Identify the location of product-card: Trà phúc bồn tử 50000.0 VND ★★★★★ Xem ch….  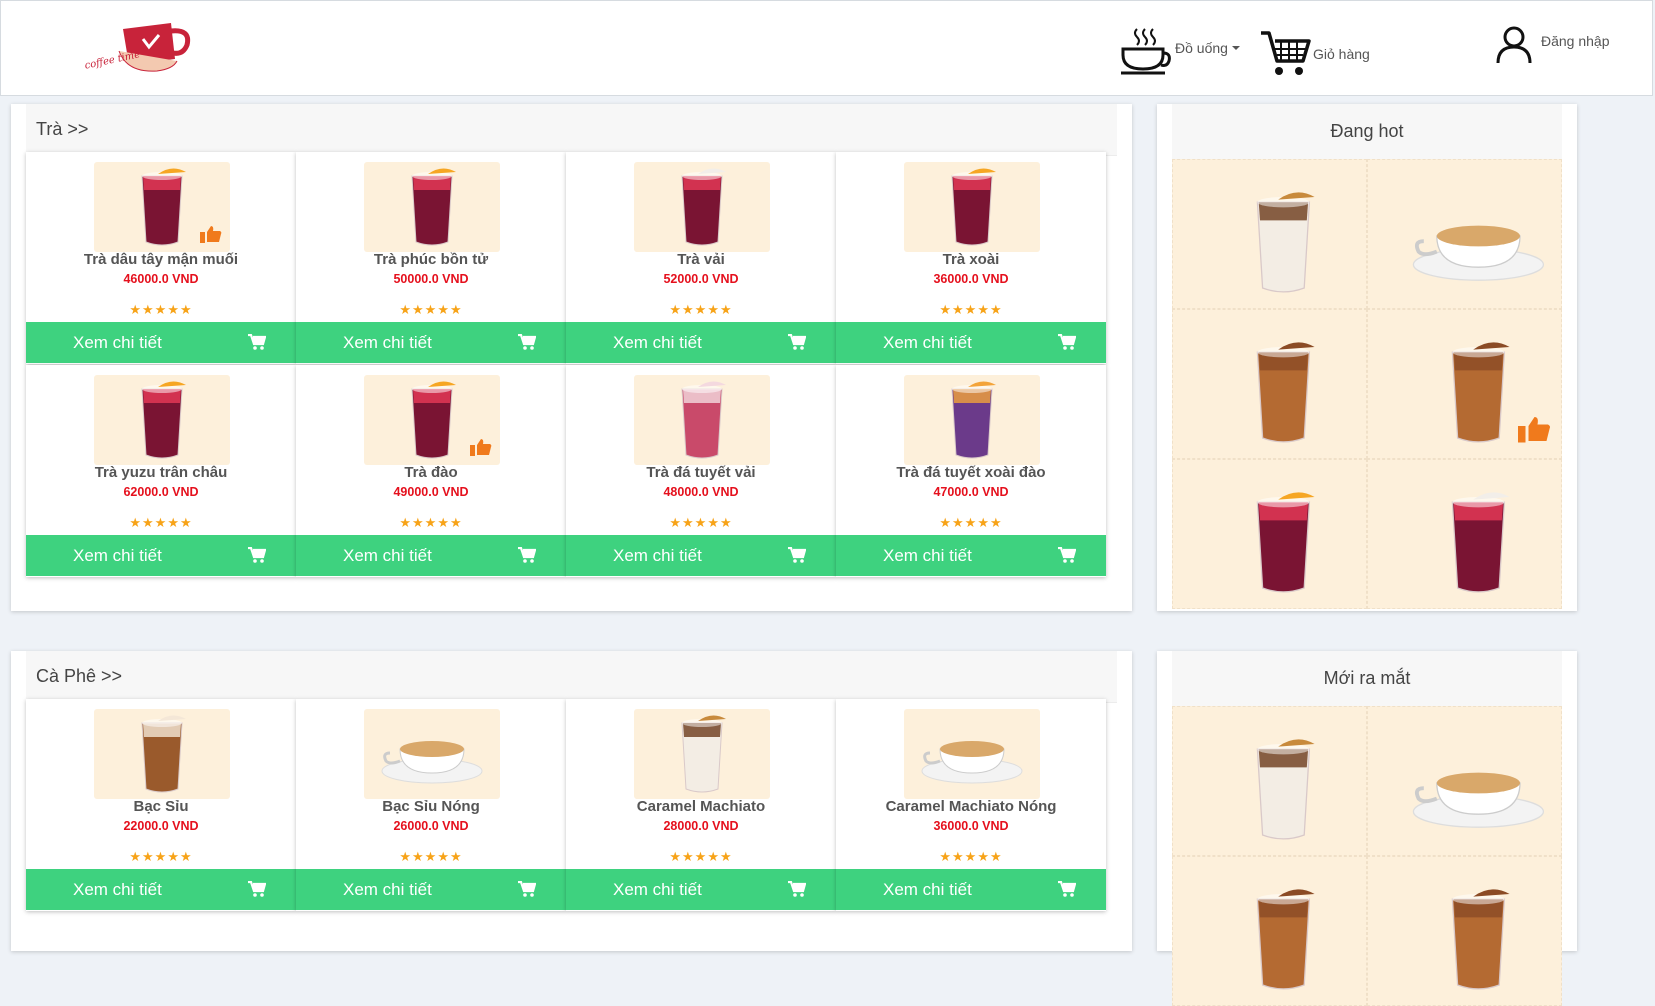
(431, 258).